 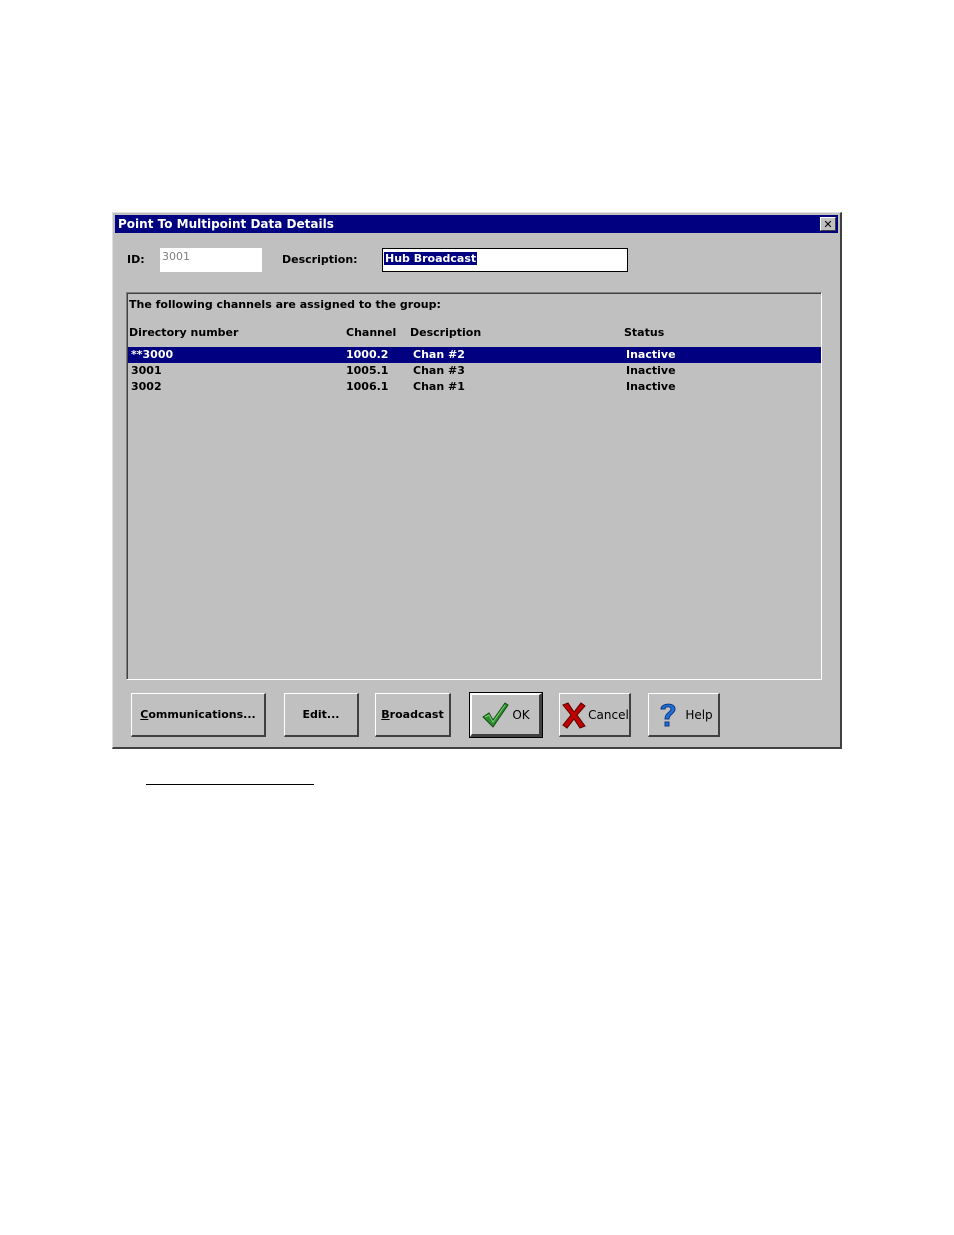 What do you see at coordinates (474, 355) in the screenshot?
I see `table-row: **3000 1000.2 Chan #2 Inactive` at bounding box center [474, 355].